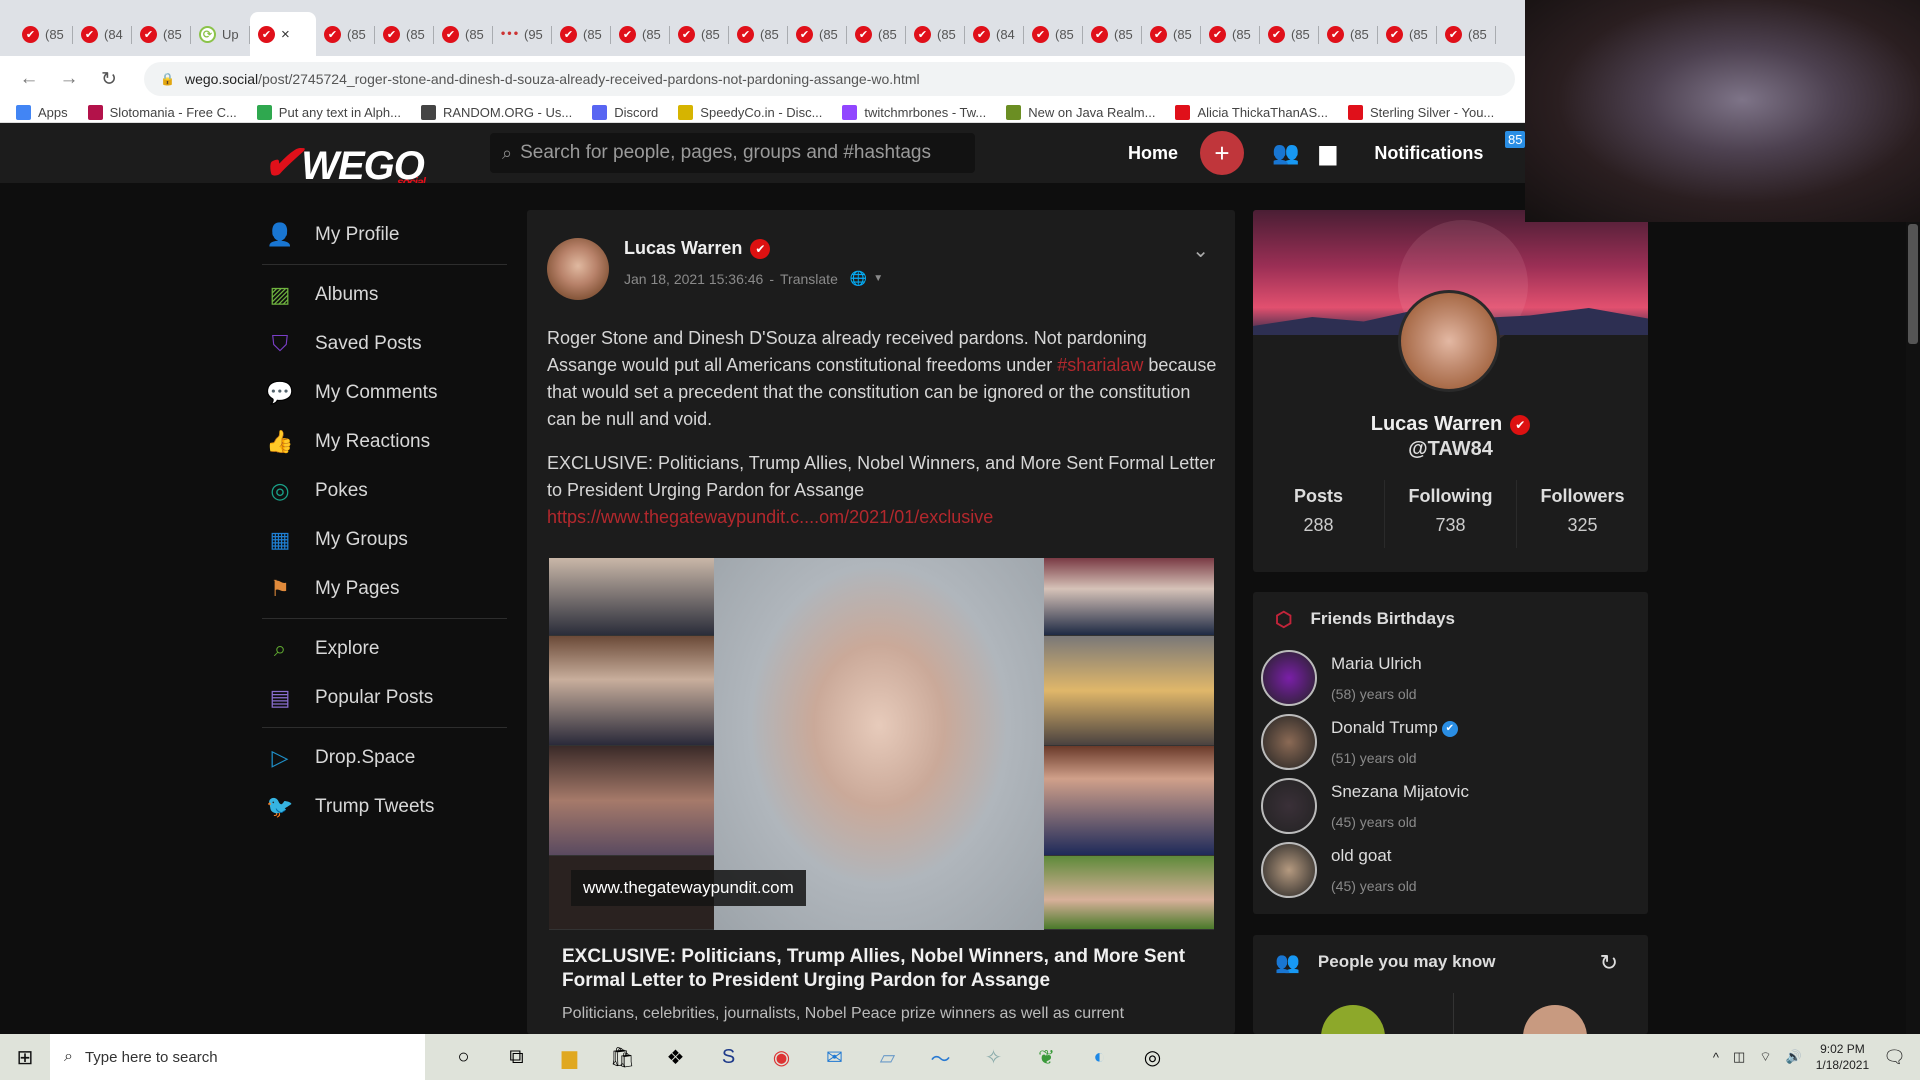 The width and height of the screenshot is (1920, 1080). Describe the element at coordinates (69, 79) in the screenshot. I see `forward-icon: →` at that location.